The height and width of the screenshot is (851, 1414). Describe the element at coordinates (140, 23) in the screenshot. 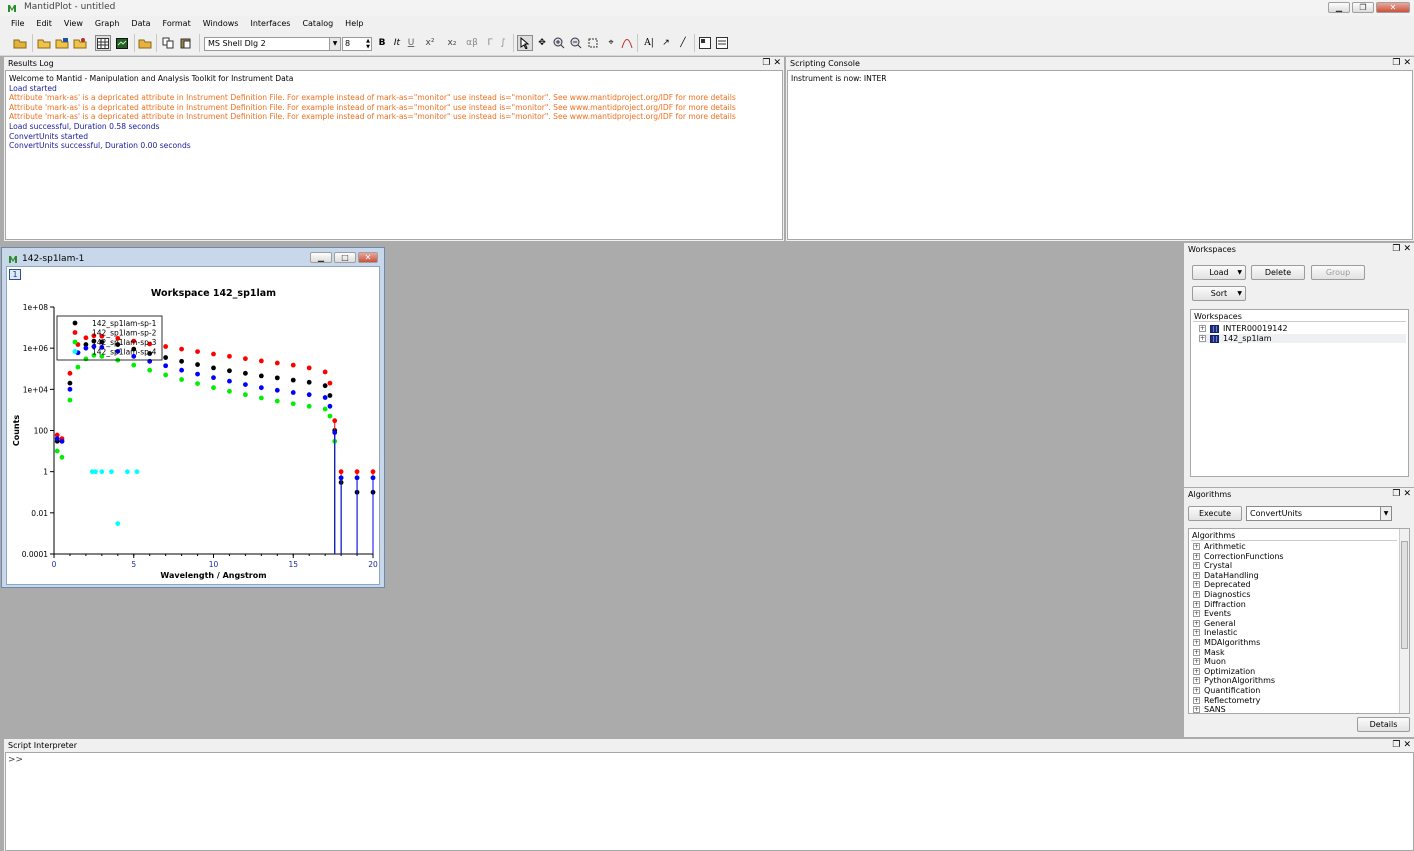

I see `menu-data: Data` at that location.